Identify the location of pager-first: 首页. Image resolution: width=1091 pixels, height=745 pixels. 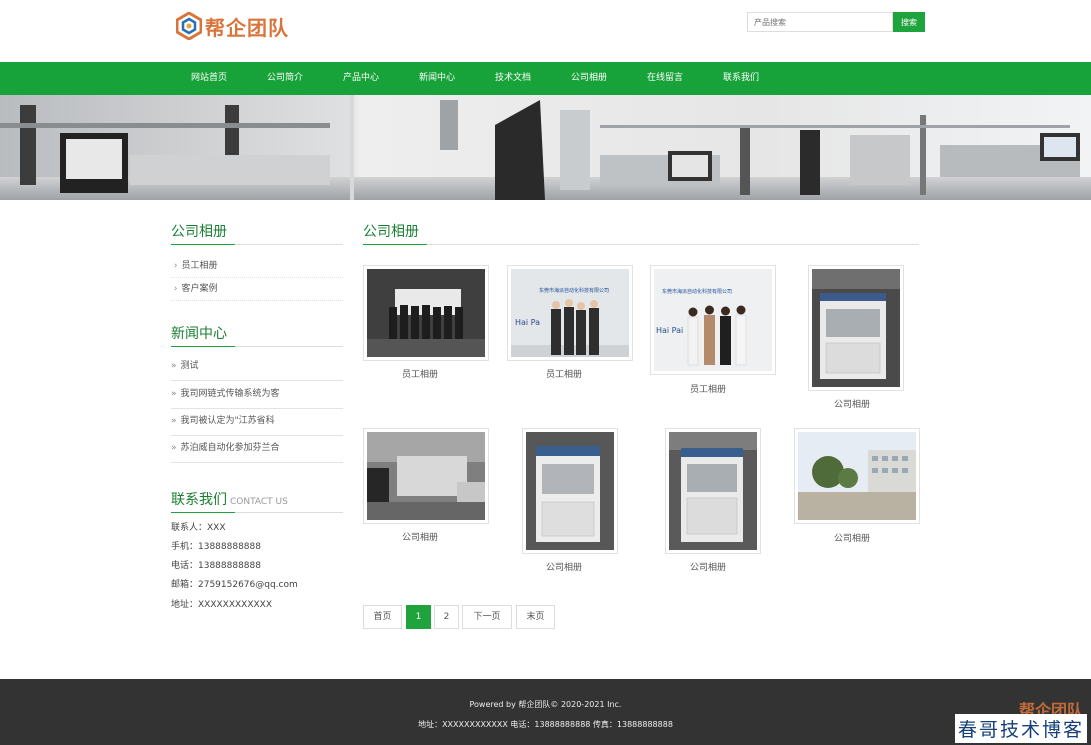
(382, 617).